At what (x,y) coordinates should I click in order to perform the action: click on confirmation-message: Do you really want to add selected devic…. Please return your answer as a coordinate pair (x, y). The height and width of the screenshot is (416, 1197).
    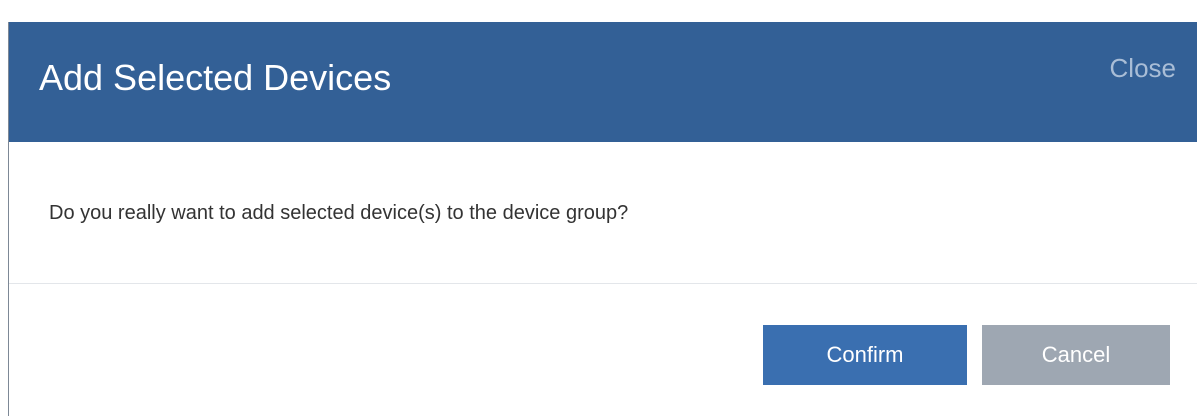
    Looking at the image, I should click on (339, 213).